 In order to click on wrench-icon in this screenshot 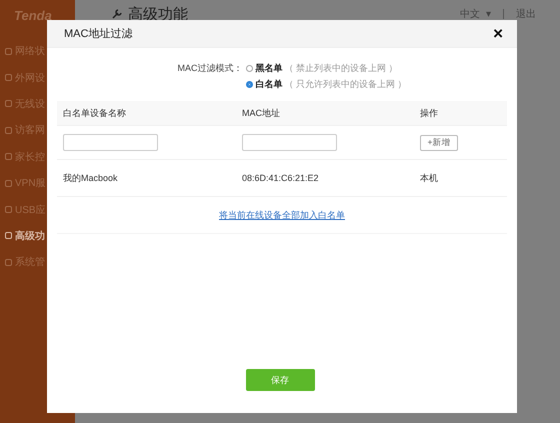, I will do `click(117, 14)`.